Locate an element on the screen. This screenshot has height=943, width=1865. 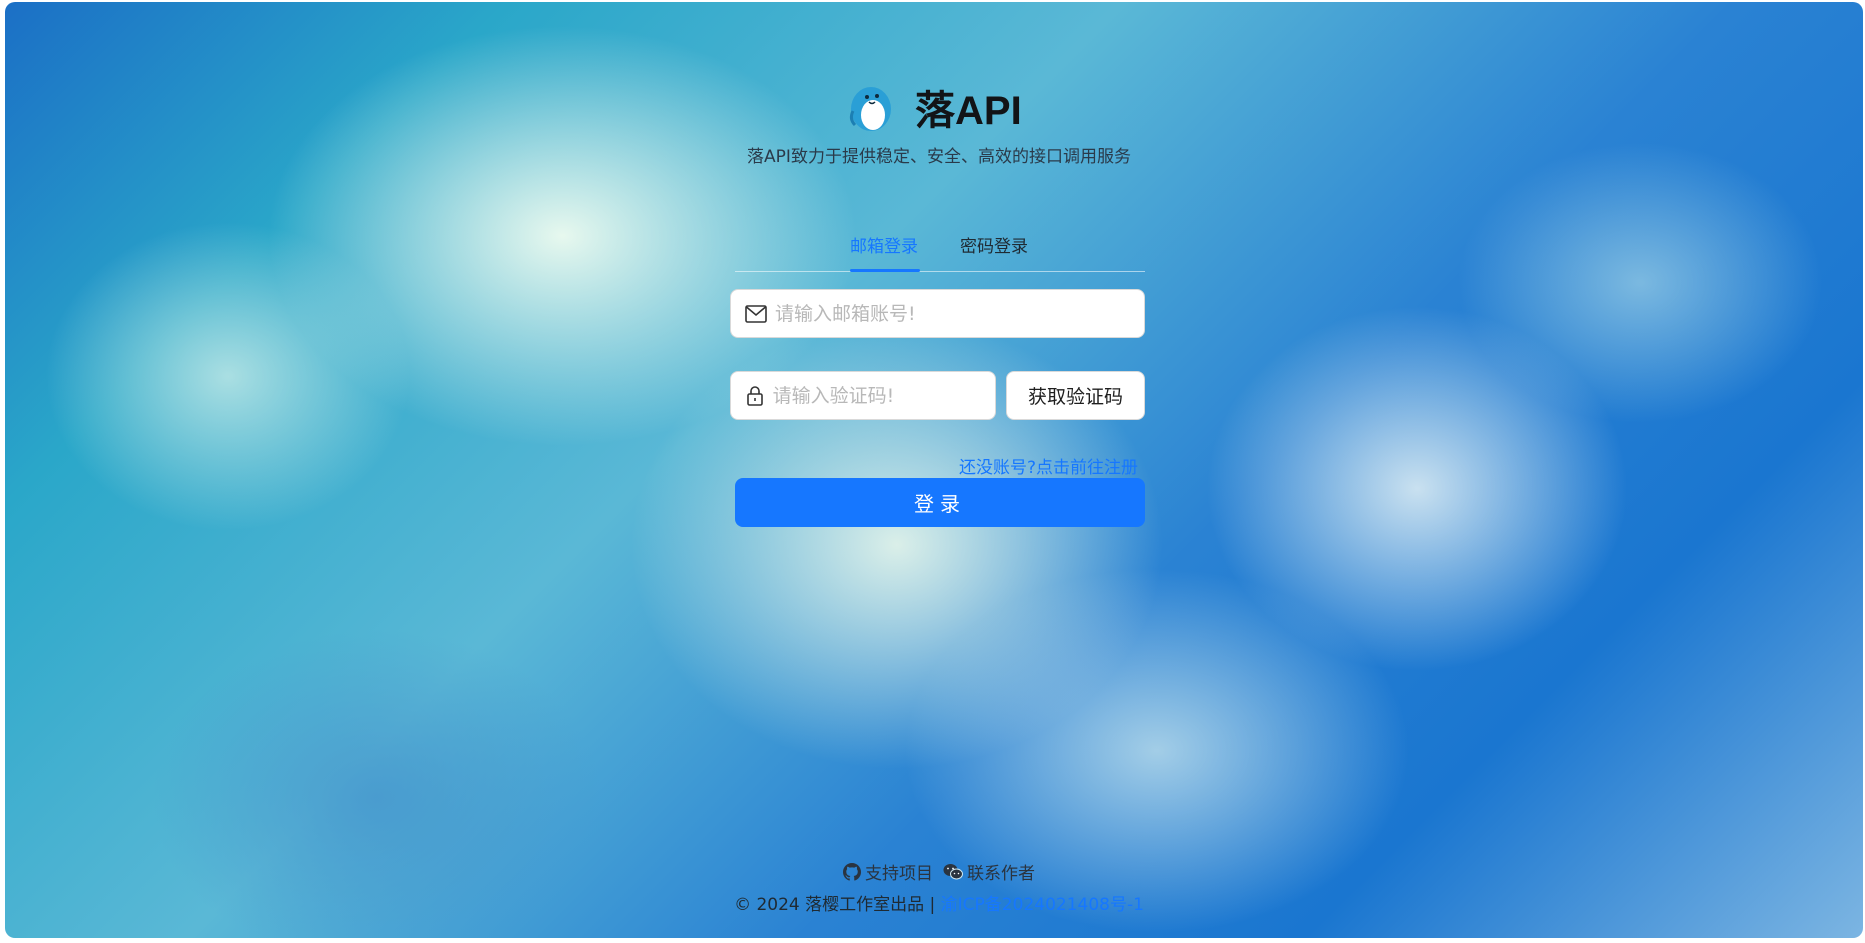
brand-header: 落API is located at coordinates (933, 107).